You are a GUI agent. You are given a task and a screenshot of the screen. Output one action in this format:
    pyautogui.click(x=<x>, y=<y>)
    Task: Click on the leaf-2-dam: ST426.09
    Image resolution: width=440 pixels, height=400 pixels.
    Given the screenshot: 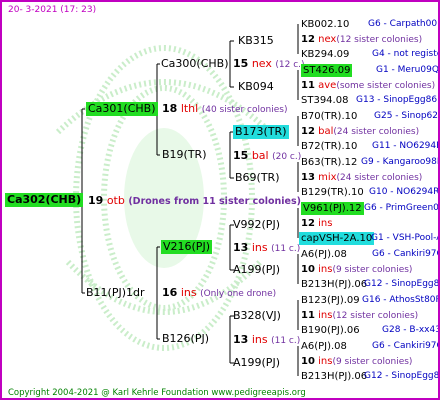 What is the action you would take?
    pyautogui.click(x=327, y=70)
    